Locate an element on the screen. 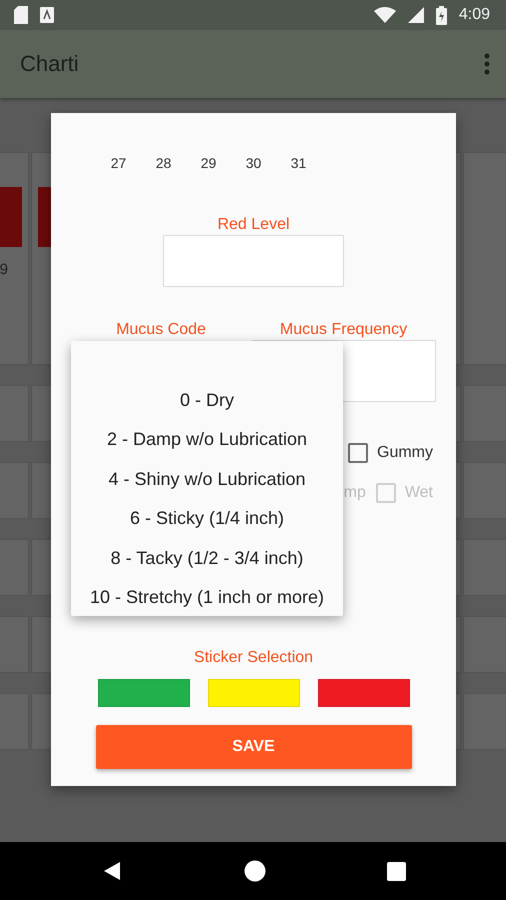 This screenshot has height=900, width=506. signal-icon is located at coordinates (416, 15).